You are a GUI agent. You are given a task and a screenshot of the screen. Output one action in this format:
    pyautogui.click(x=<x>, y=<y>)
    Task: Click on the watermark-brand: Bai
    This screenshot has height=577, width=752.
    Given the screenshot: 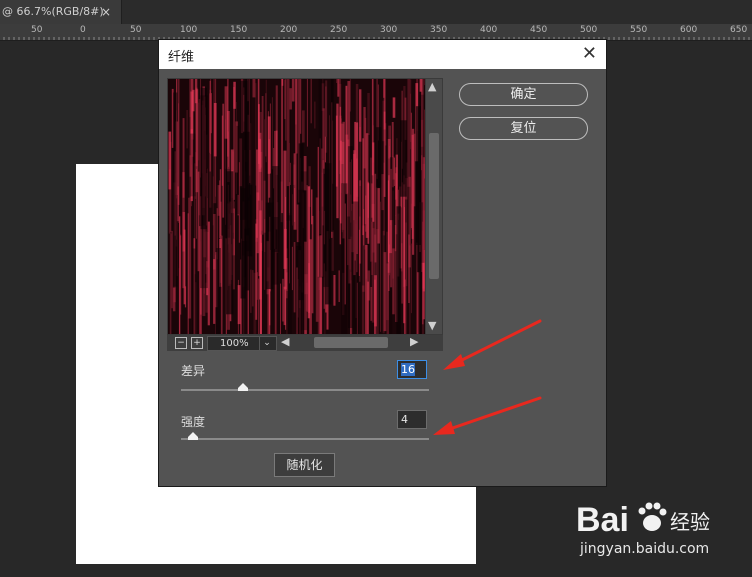 What is the action you would take?
    pyautogui.click(x=602, y=520)
    